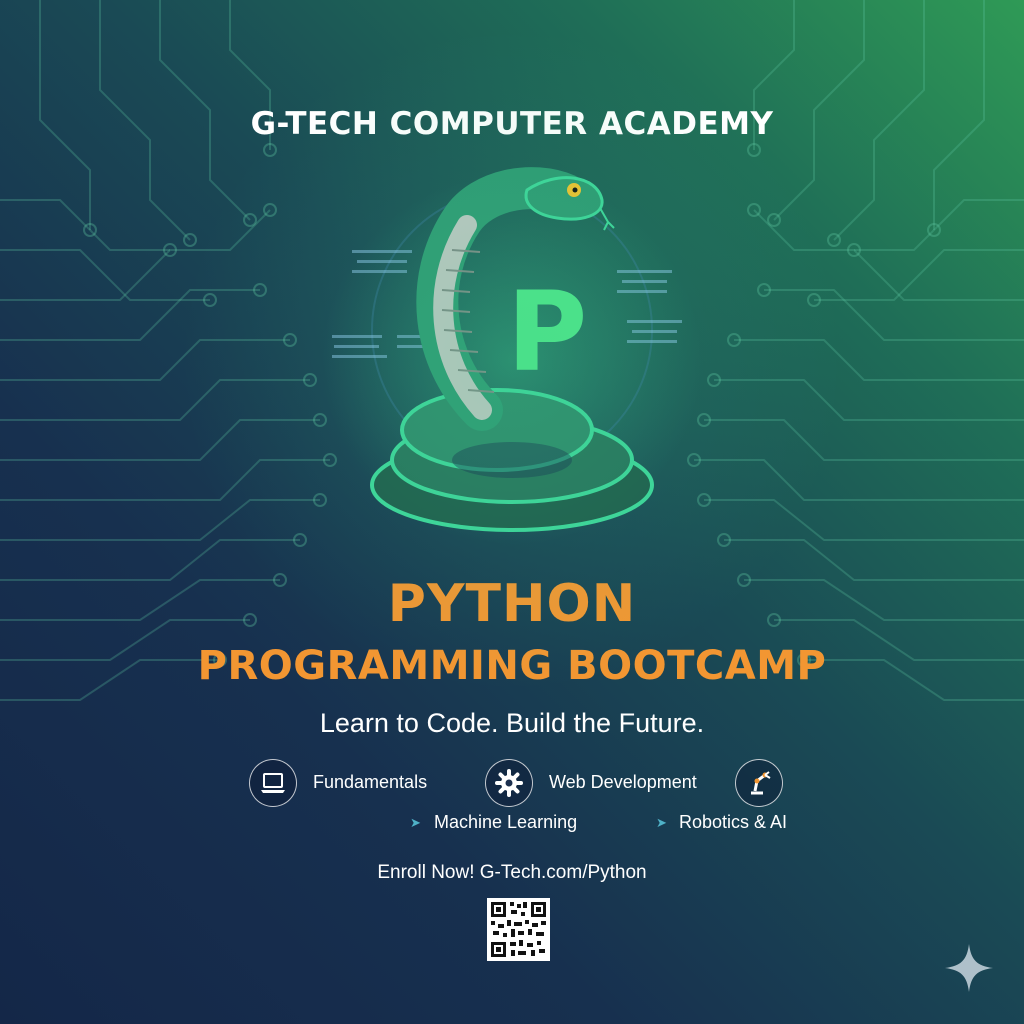 Image resolution: width=1024 pixels, height=1024 pixels. I want to click on sparkle-icon, so click(969, 968).